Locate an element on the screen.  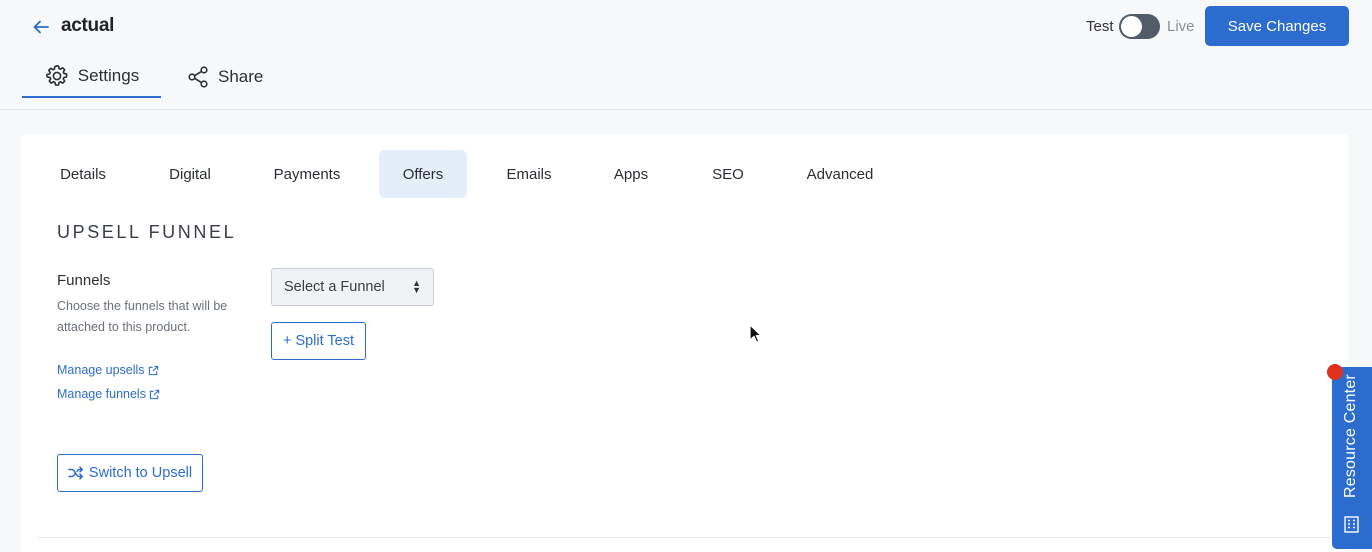
page-title: actual is located at coordinates (88, 25).